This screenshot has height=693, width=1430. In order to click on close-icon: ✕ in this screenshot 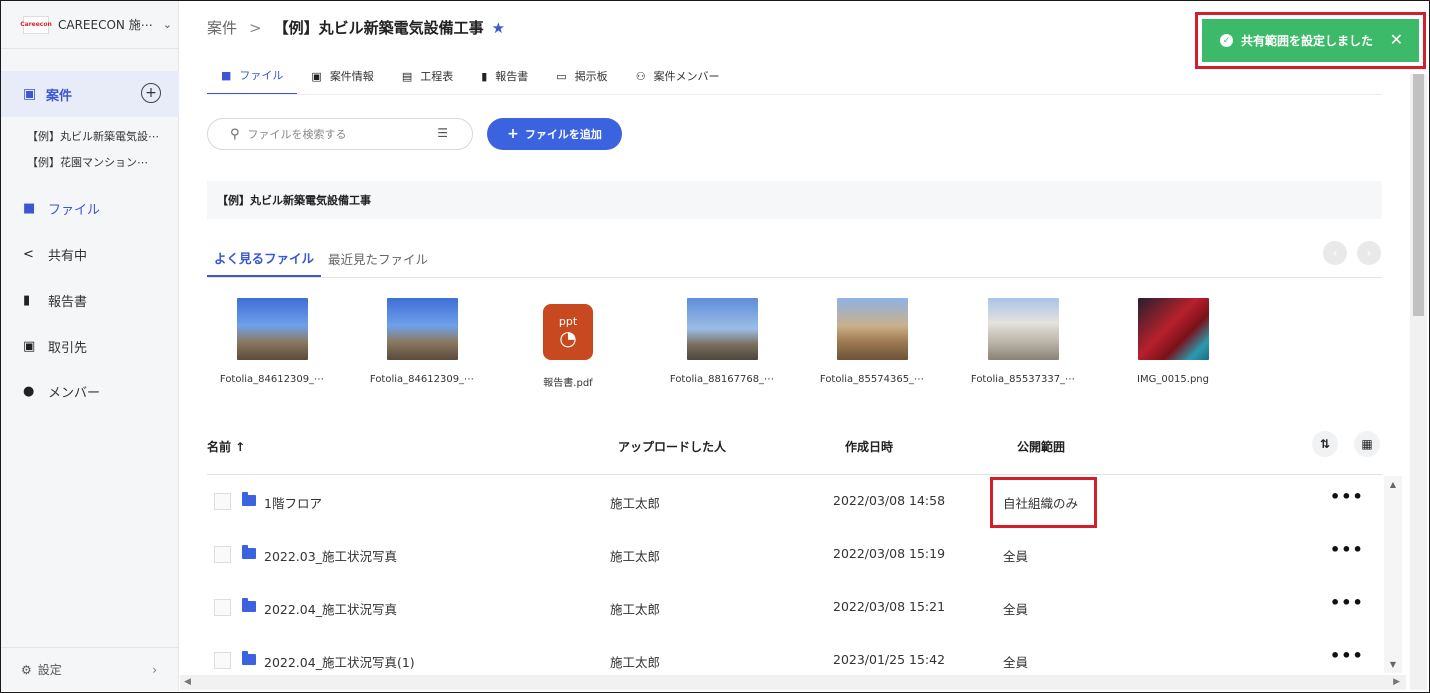, I will do `click(1396, 39)`.